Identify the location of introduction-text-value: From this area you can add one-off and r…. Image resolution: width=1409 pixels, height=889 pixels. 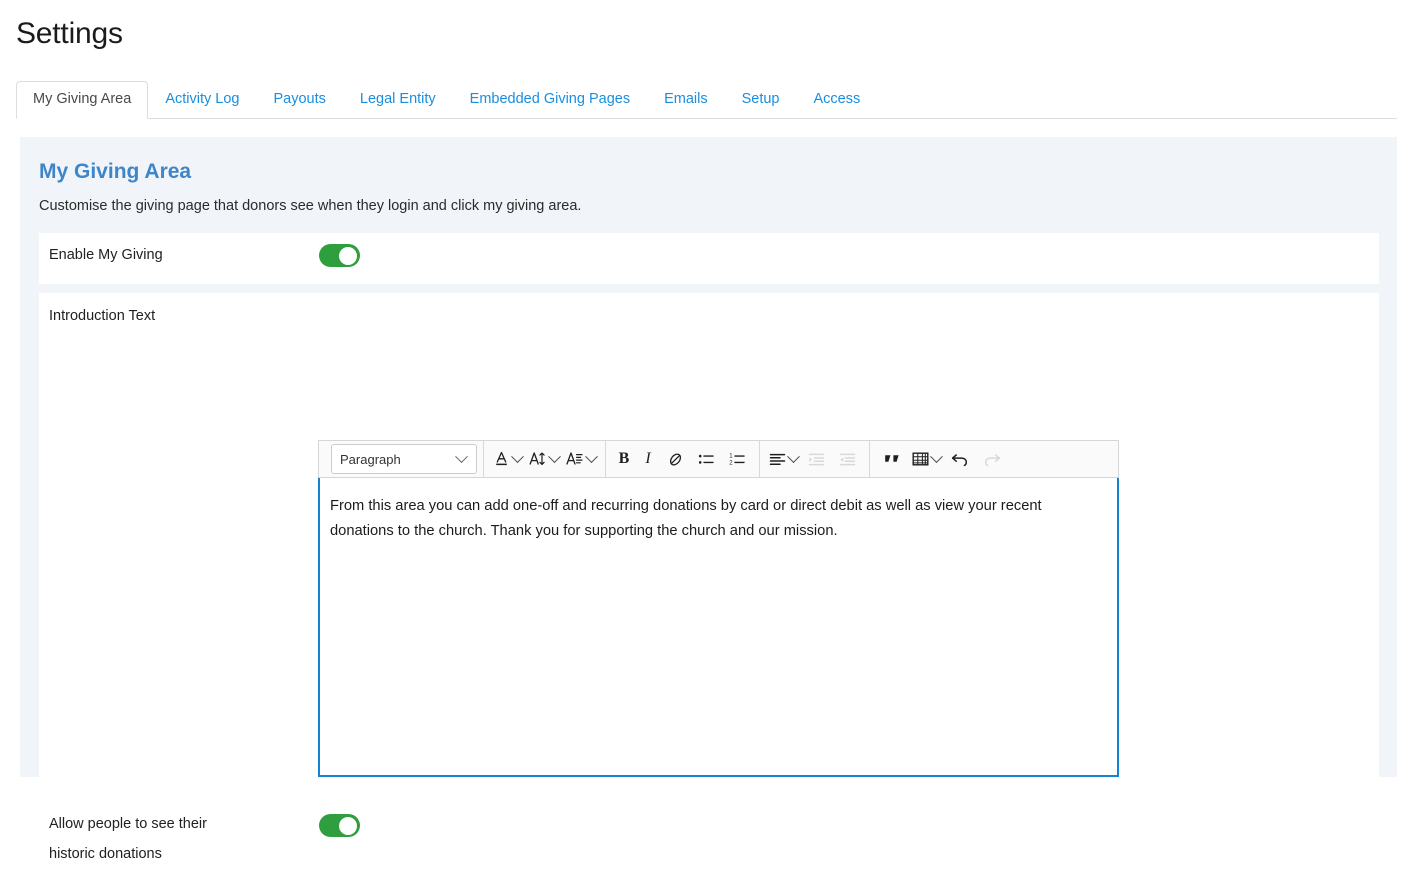
(686, 518).